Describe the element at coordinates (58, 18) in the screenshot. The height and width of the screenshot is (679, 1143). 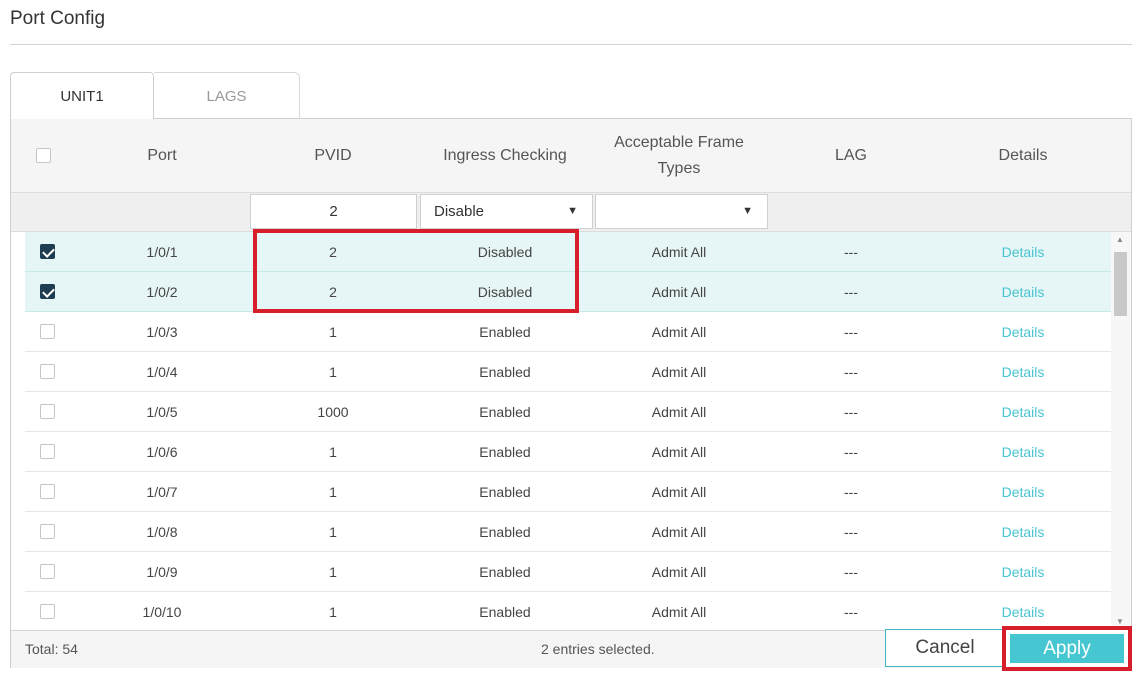
I see `page-title: Port Config` at that location.